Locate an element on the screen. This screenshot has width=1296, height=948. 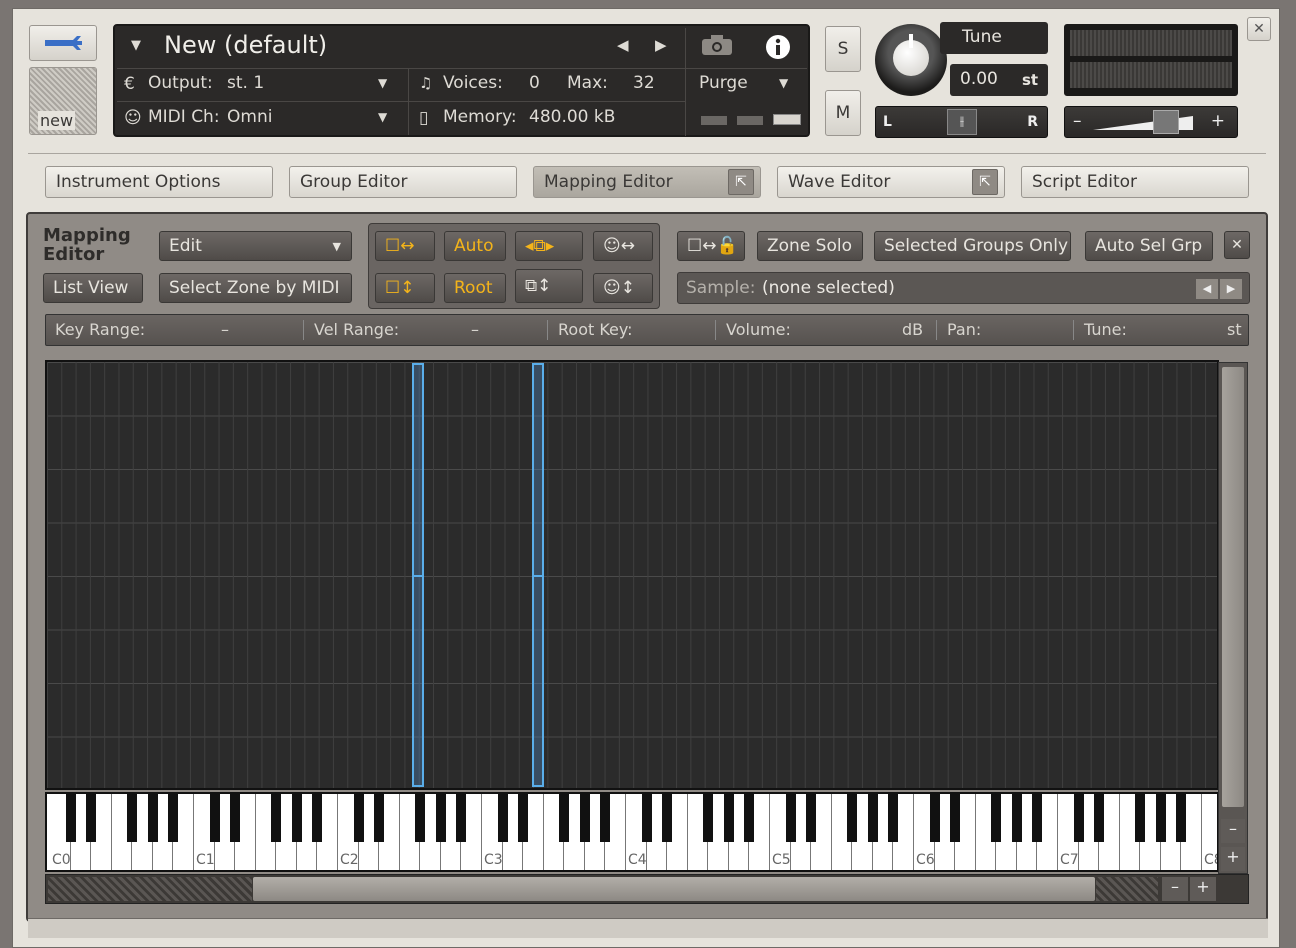
edit-menu: Edit ▼ is located at coordinates (255, 246).